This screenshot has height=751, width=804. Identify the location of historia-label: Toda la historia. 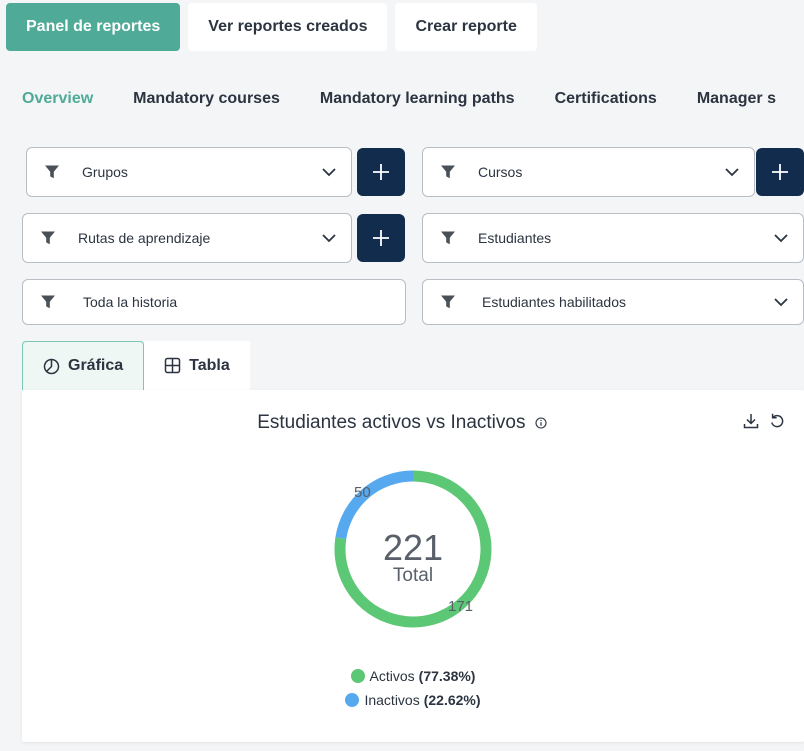
(130, 302).